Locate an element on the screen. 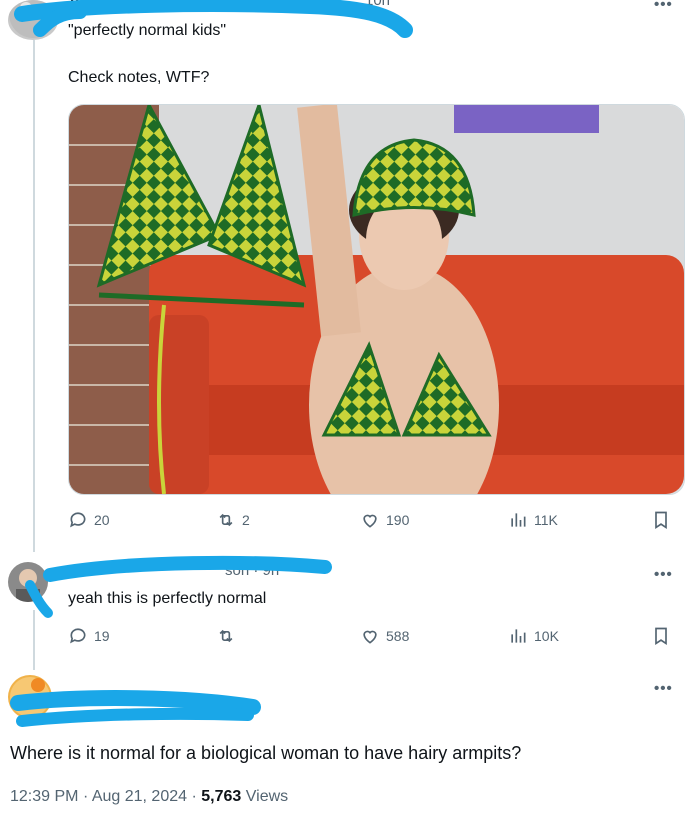  author-handle: n Edwards is located at coordinates (108, 4).